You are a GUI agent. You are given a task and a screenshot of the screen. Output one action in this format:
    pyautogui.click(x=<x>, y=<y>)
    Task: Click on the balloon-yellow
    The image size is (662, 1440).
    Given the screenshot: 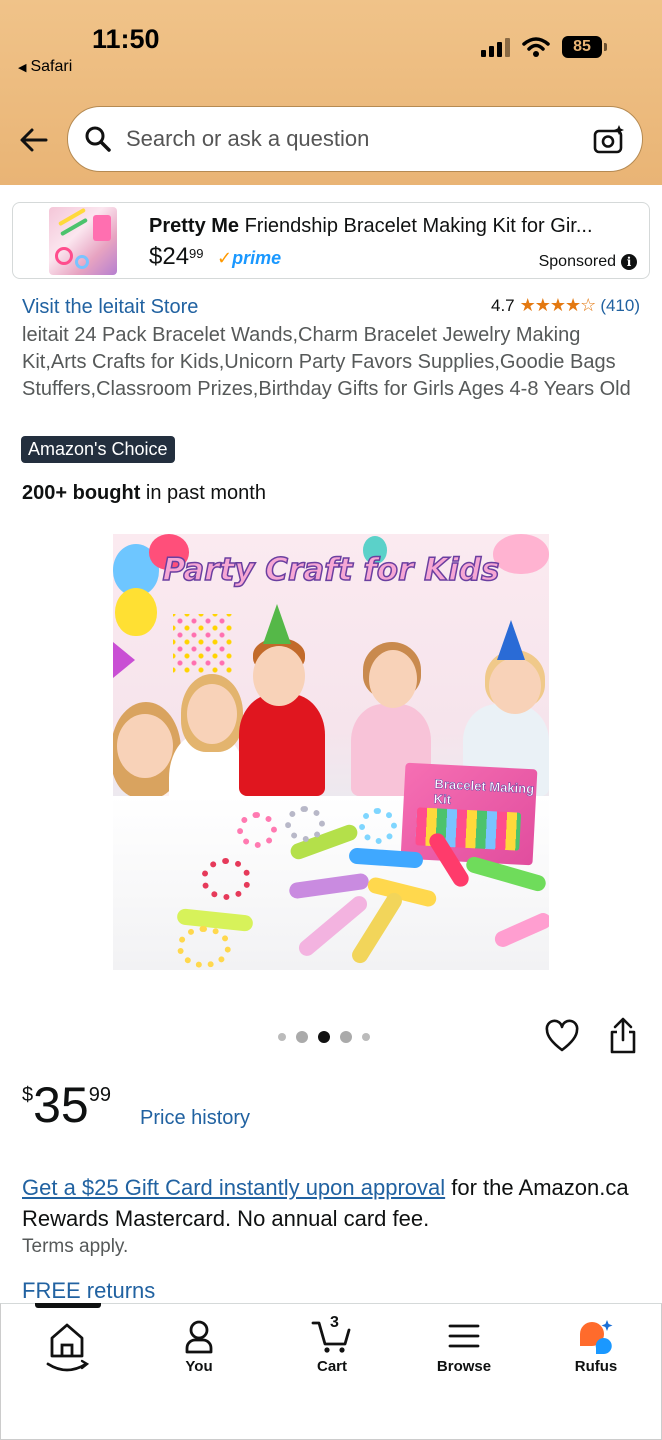 What is the action you would take?
    pyautogui.click(x=136, y=612)
    